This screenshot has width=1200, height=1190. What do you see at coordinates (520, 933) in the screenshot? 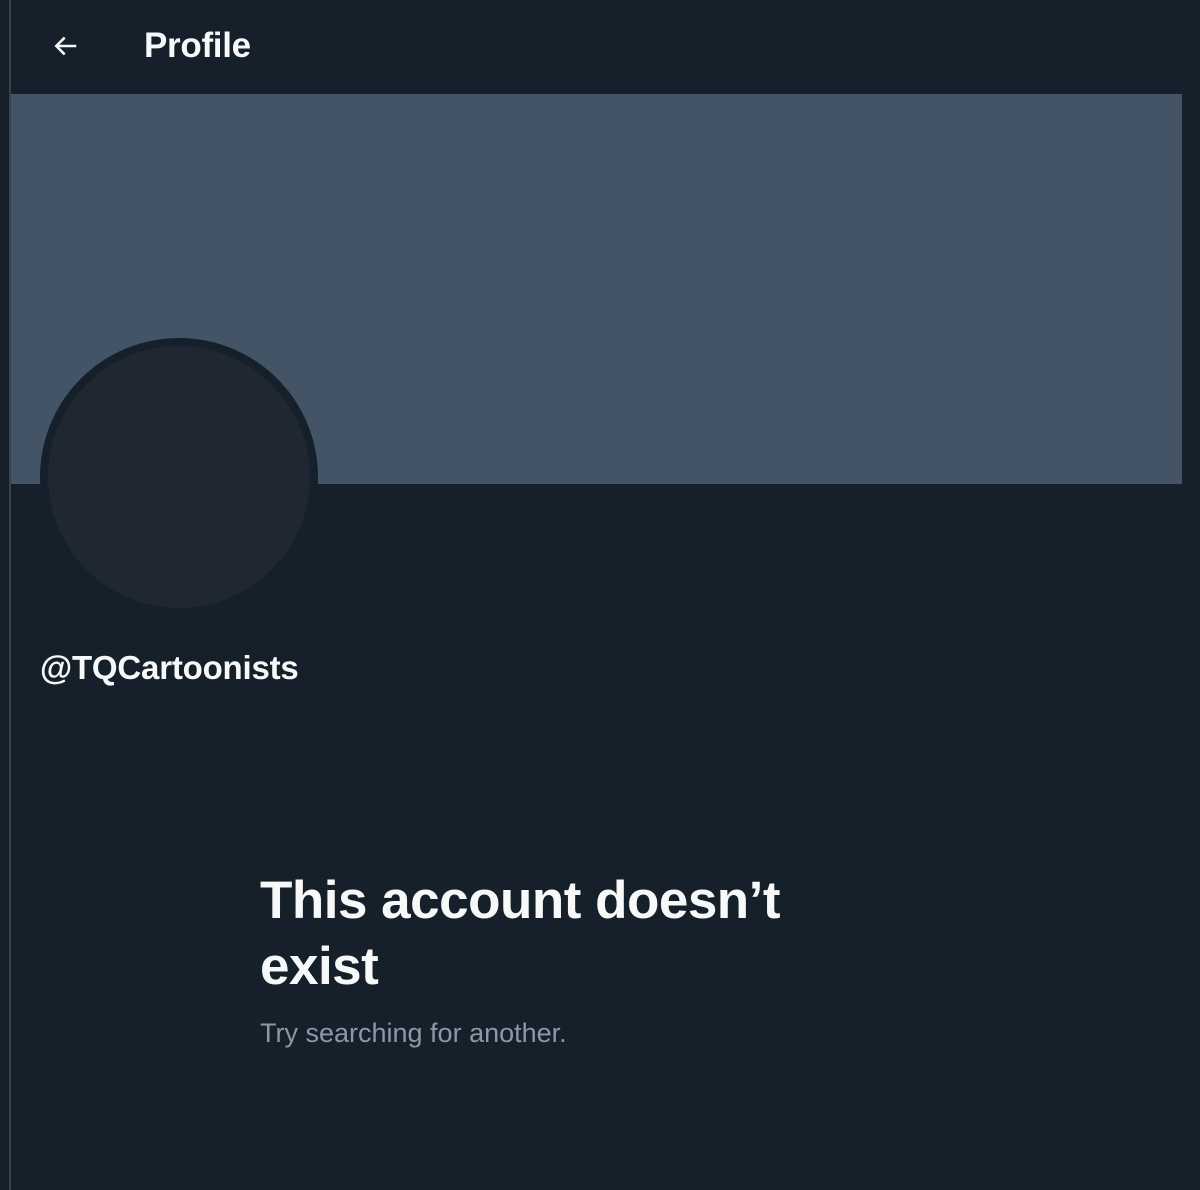
I see `empty-state-title: This account doesn’t exist` at bounding box center [520, 933].